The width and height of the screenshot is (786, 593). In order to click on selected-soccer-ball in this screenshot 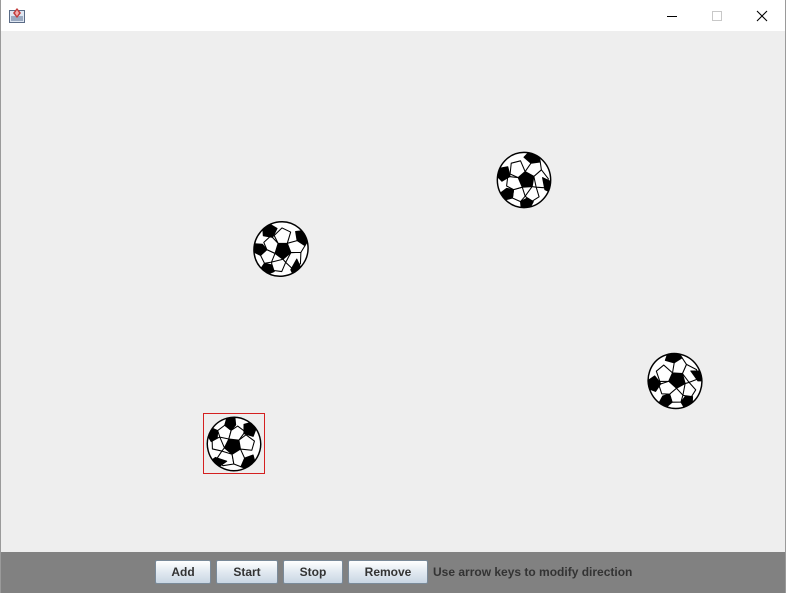, I will do `click(234, 443)`.